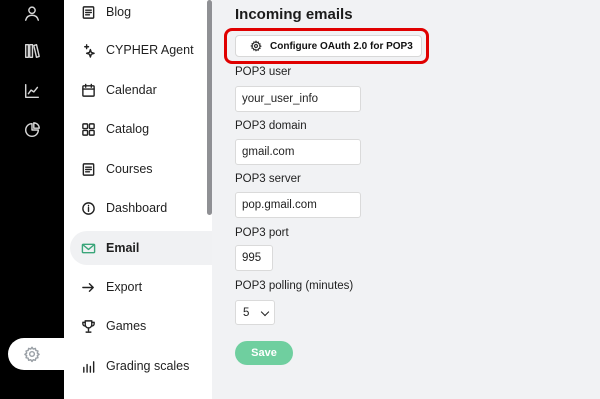 Image resolution: width=600 pixels, height=399 pixels. I want to click on save-label: Save, so click(264, 353).